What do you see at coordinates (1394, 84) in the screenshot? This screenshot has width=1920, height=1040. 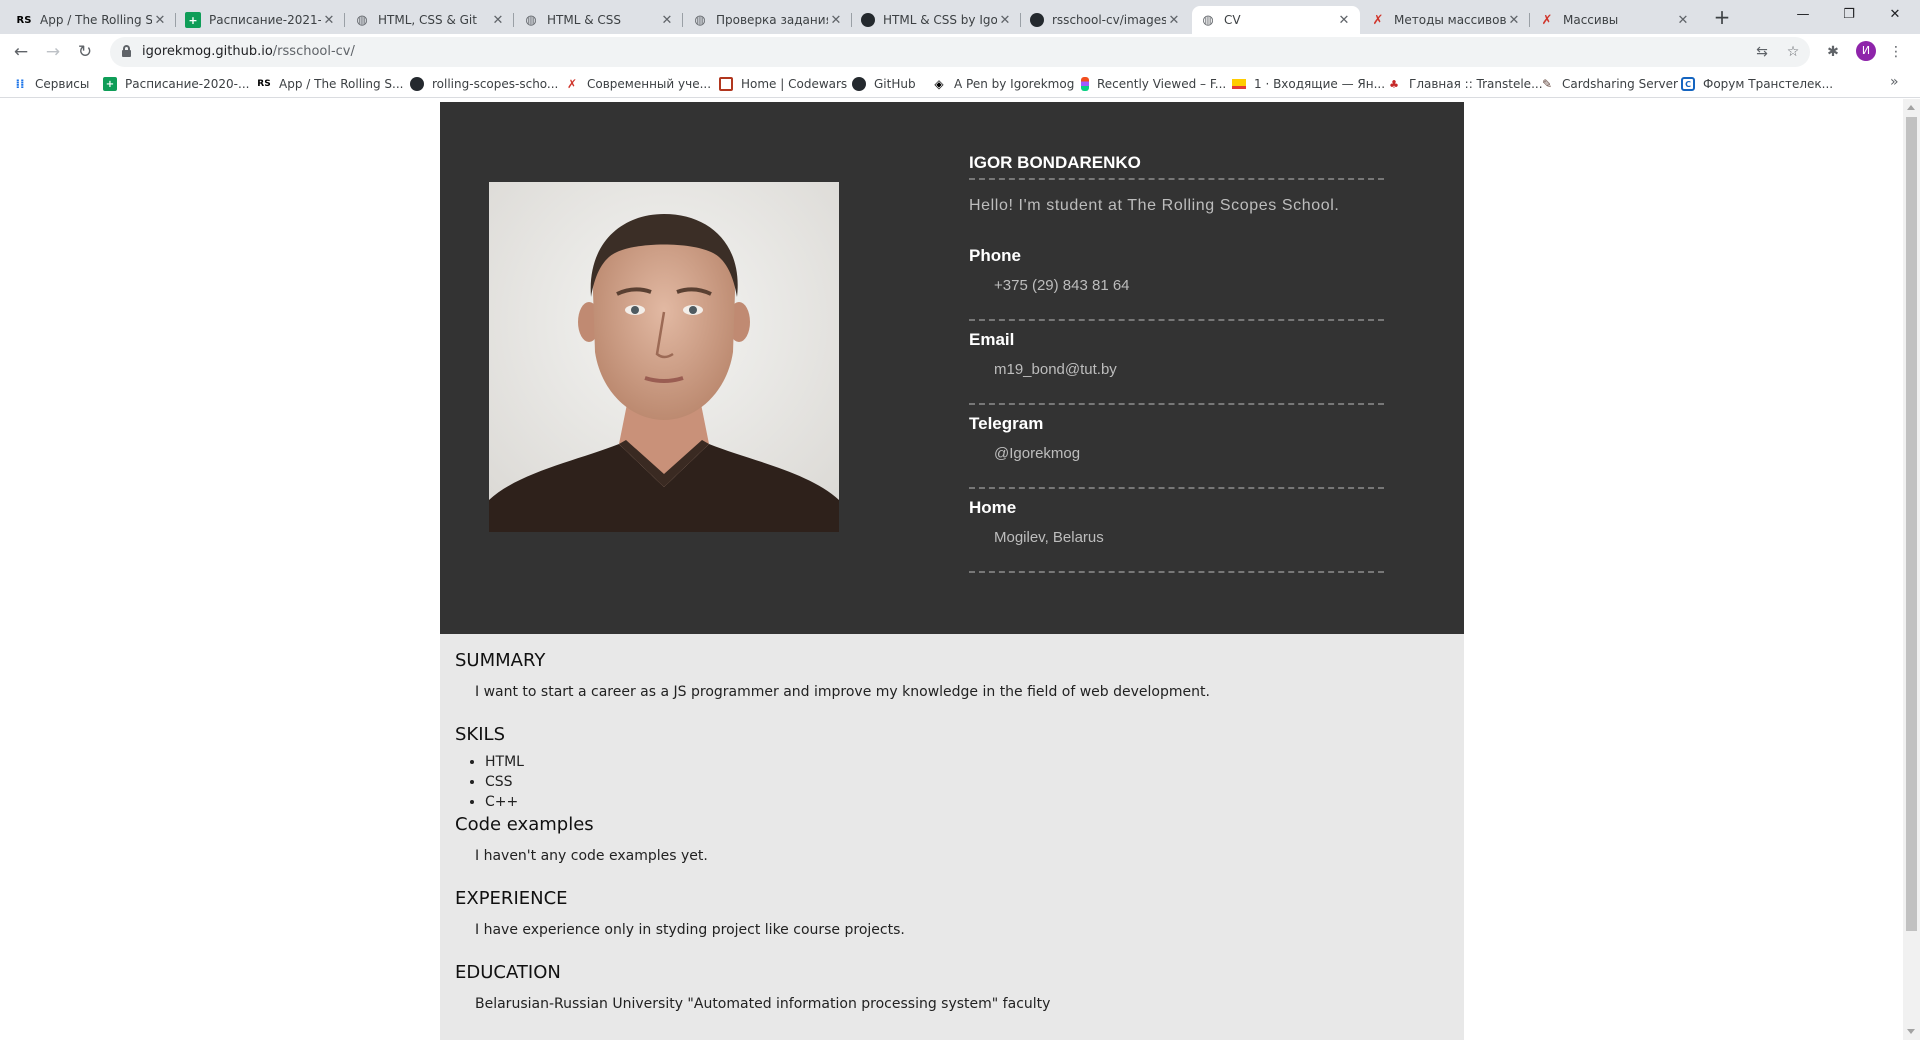 I see `transtelecom-icon: ♣` at bounding box center [1394, 84].